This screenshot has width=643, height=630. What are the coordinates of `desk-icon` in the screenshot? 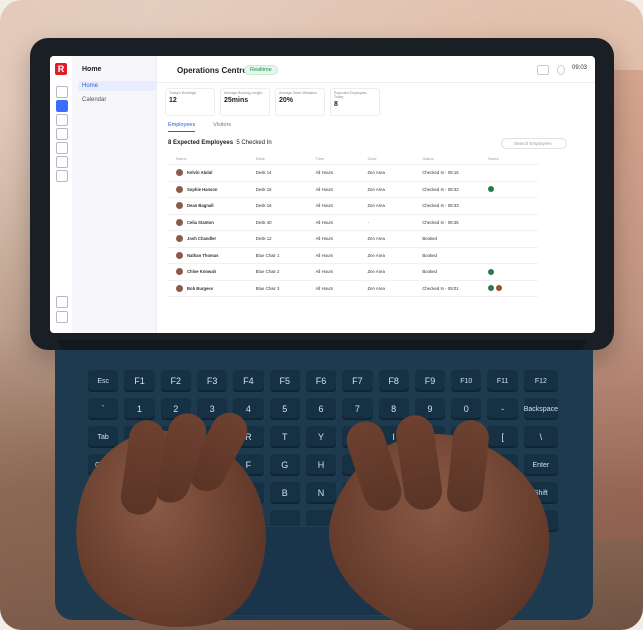 It's located at (62, 148).